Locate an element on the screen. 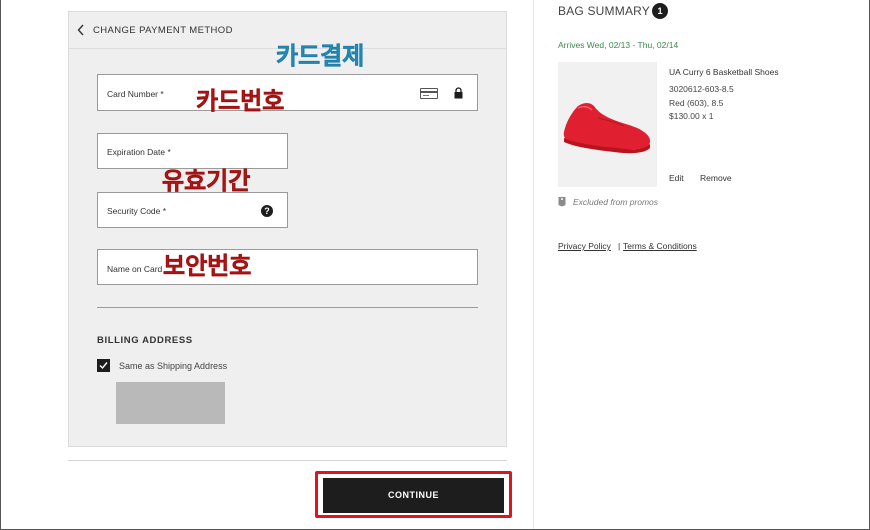  annotation-security: 보안번호 is located at coordinates (207, 266).